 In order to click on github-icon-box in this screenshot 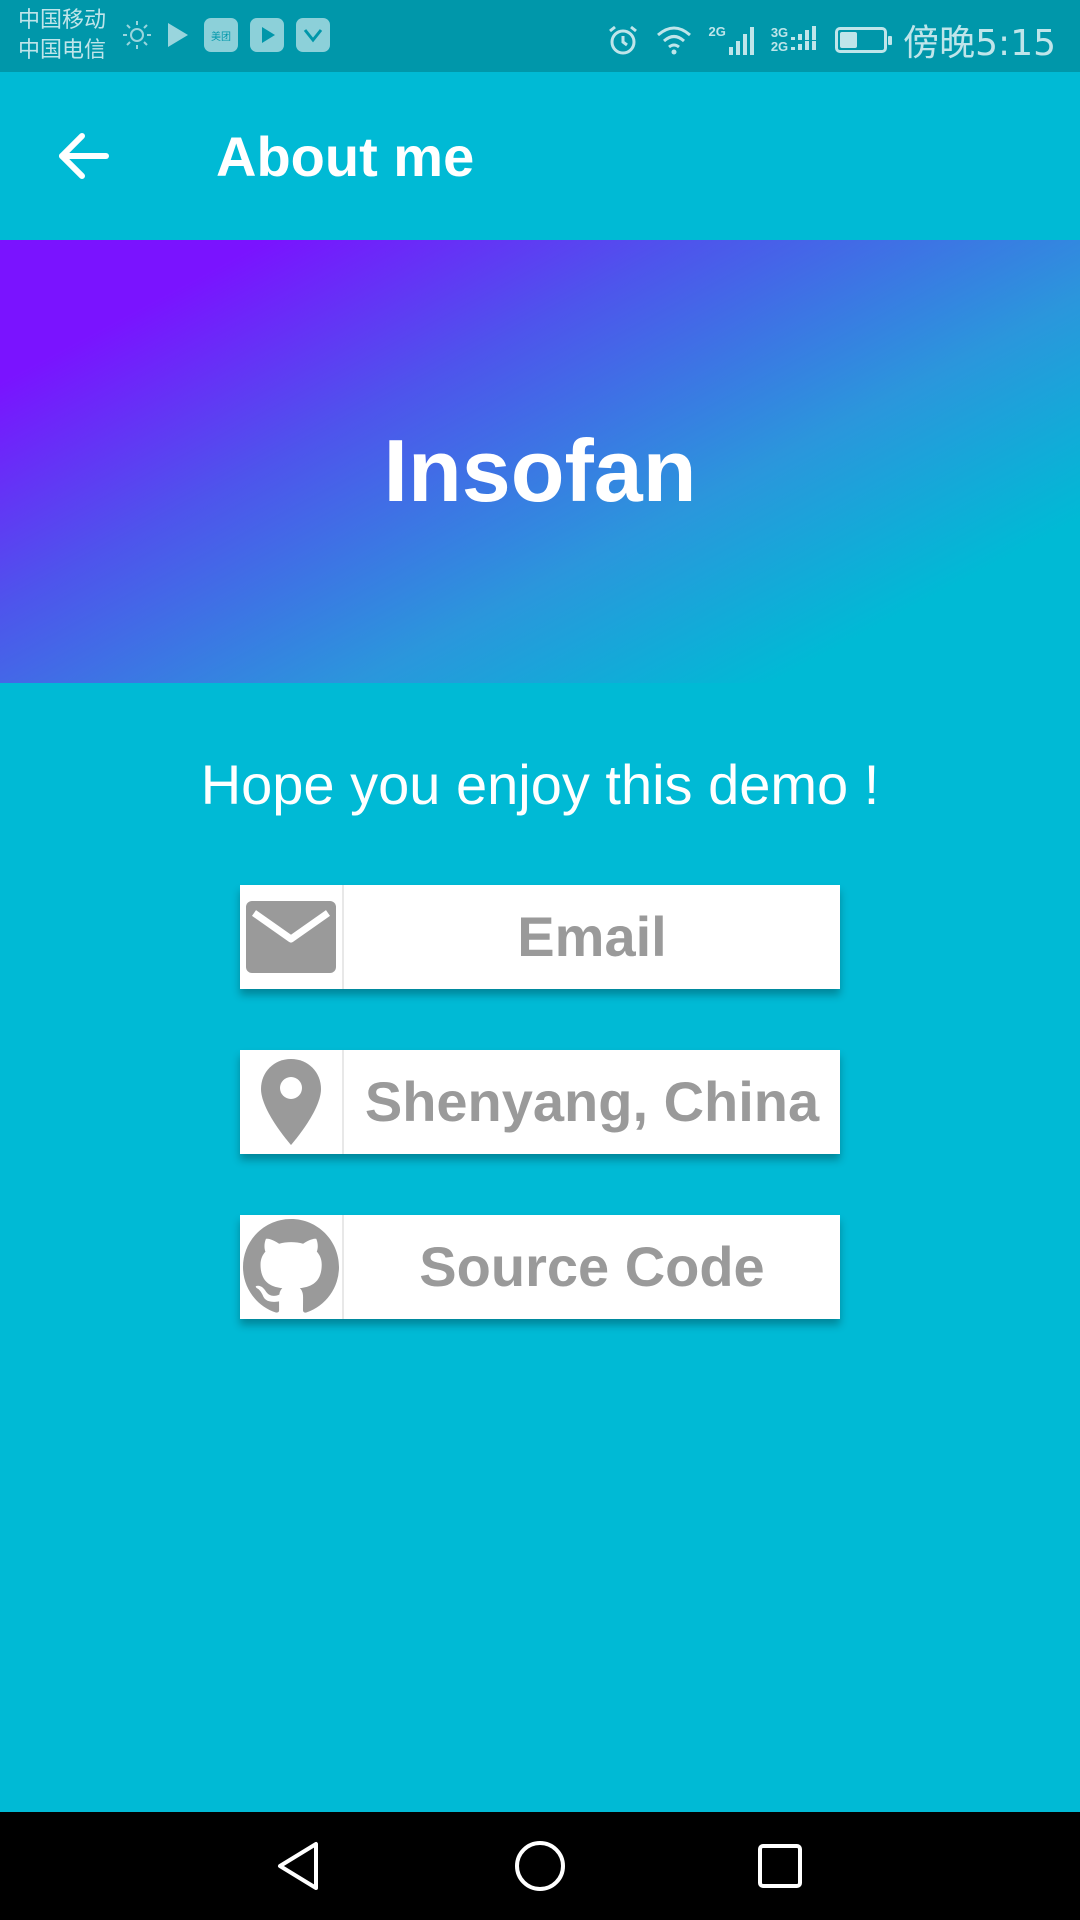, I will do `click(292, 1267)`.